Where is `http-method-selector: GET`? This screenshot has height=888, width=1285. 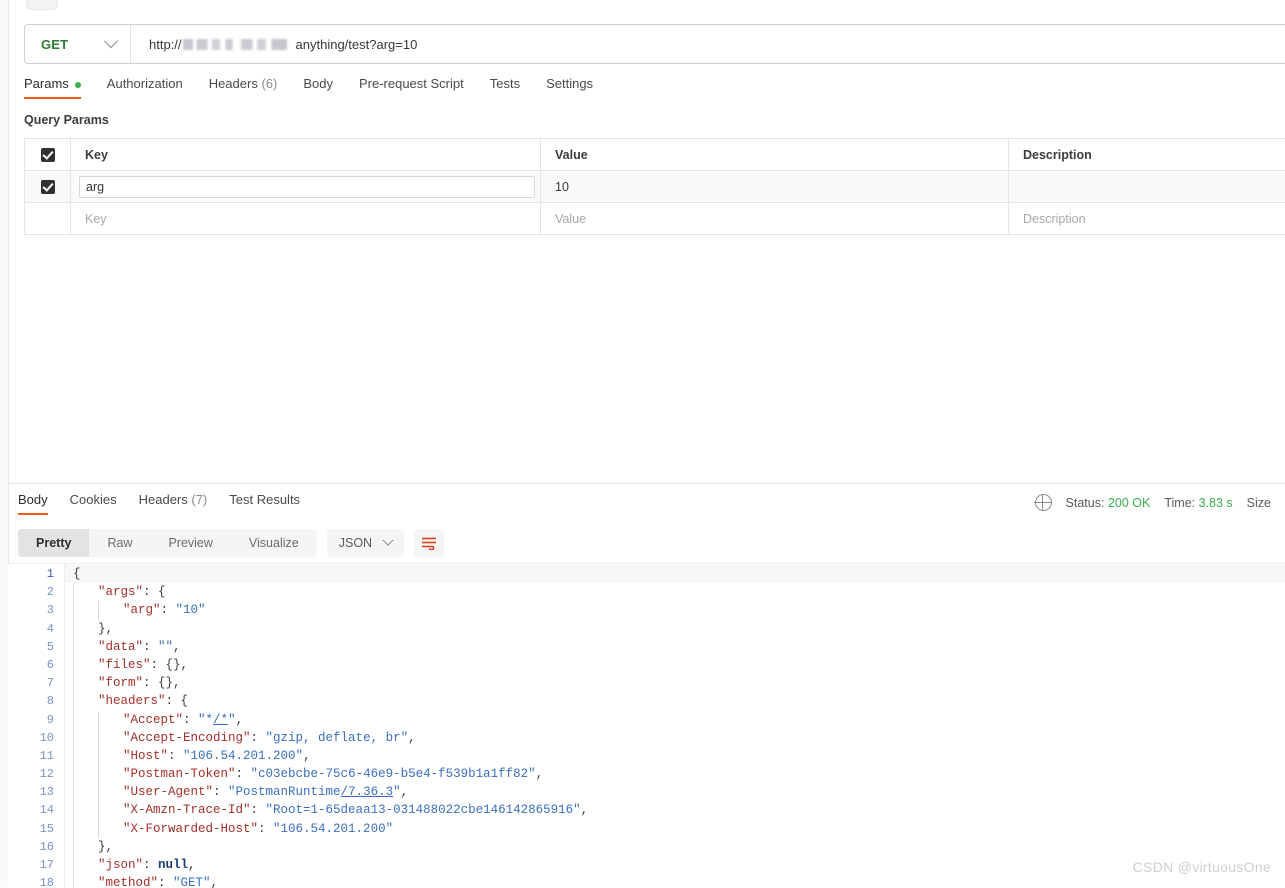
http-method-selector: GET is located at coordinates (78, 44).